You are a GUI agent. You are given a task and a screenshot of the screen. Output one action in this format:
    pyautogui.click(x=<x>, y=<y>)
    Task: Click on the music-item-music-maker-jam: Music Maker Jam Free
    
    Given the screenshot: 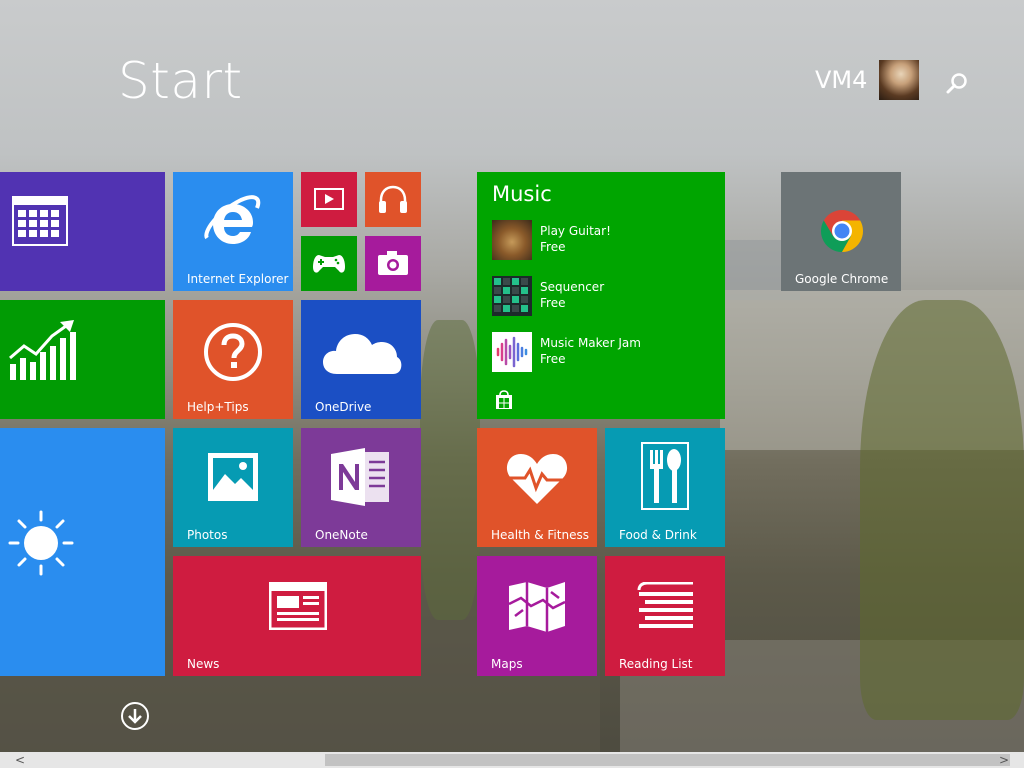 What is the action you would take?
    pyautogui.click(x=602, y=353)
    